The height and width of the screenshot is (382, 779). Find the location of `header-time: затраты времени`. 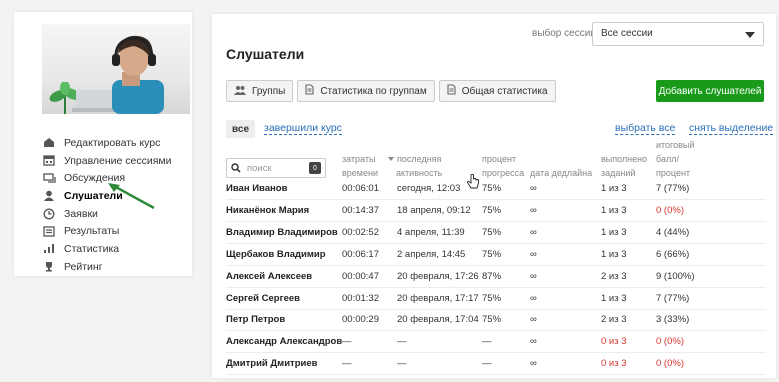

header-time: затраты времени is located at coordinates (360, 166).